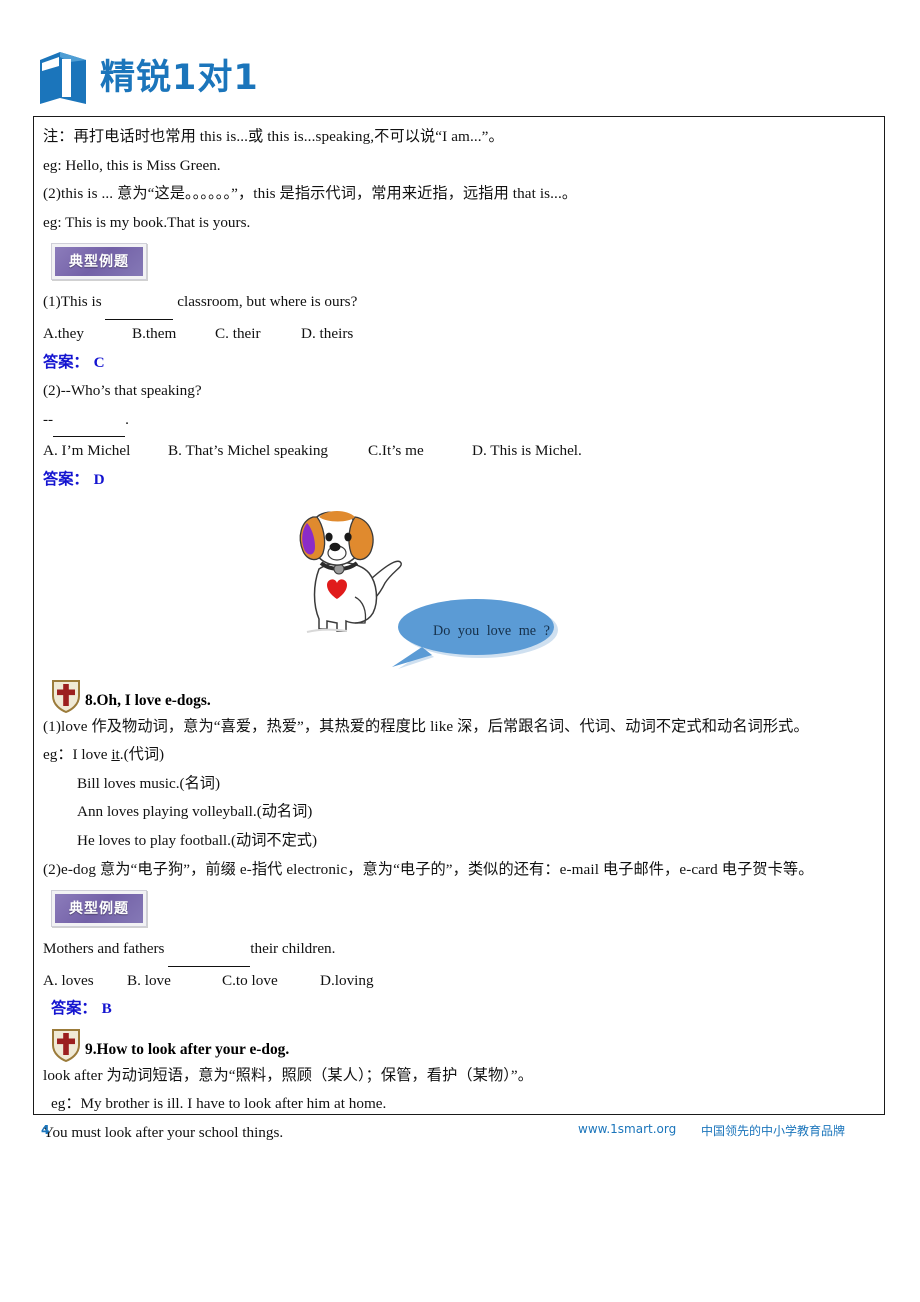 Image resolution: width=920 pixels, height=1302 pixels. What do you see at coordinates (627, 1129) in the screenshot?
I see `footer-website-url: www.1smart.org` at bounding box center [627, 1129].